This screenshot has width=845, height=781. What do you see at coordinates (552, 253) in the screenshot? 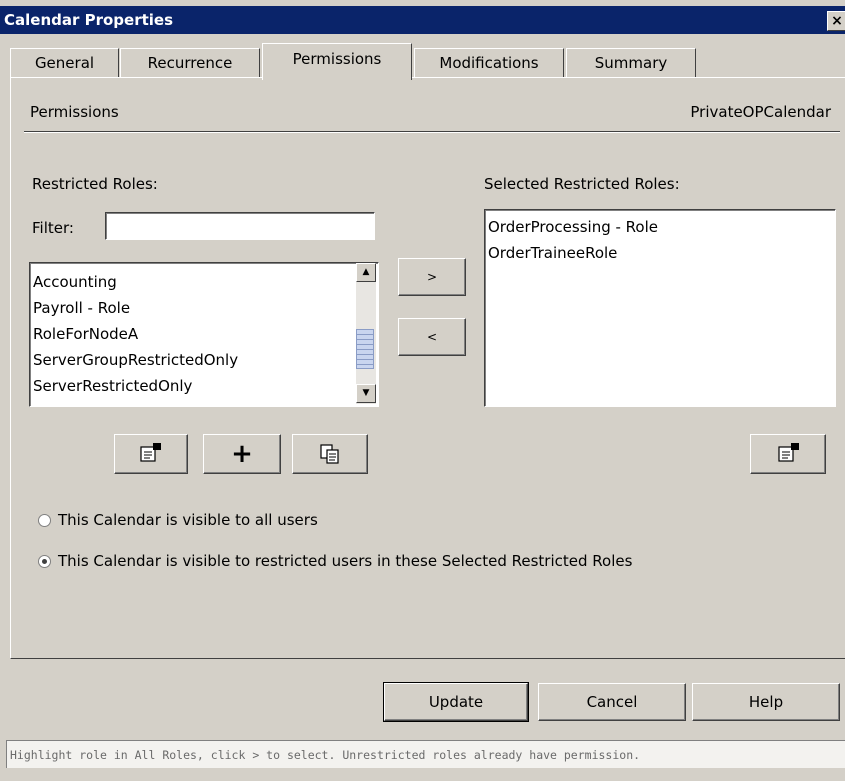
I see `list-item: OrderTraineeRole` at bounding box center [552, 253].